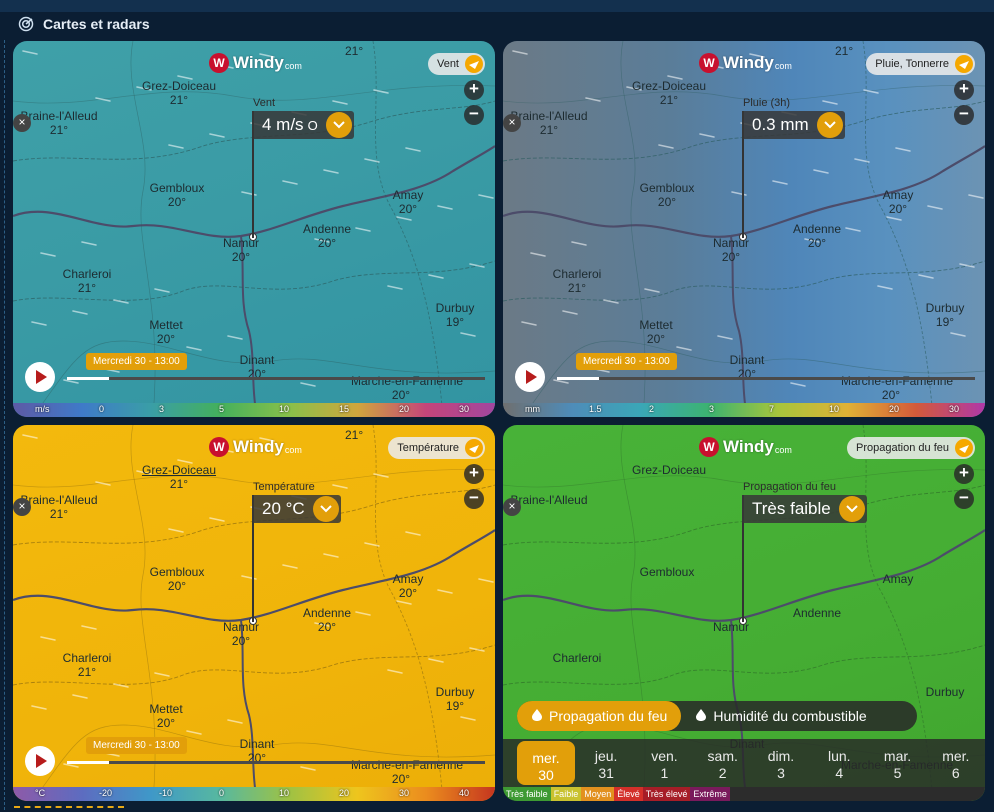 Image resolution: width=994 pixels, height=812 pixels. Describe the element at coordinates (296, 509) in the screenshot. I see `probe-value-box: 20 °C` at that location.